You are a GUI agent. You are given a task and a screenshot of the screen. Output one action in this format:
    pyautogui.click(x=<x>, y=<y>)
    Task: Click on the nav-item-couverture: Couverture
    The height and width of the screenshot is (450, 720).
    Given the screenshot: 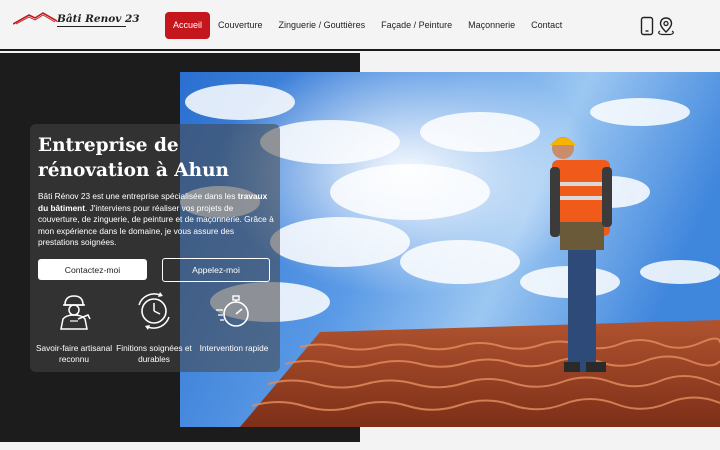 What is the action you would take?
    pyautogui.click(x=240, y=25)
    